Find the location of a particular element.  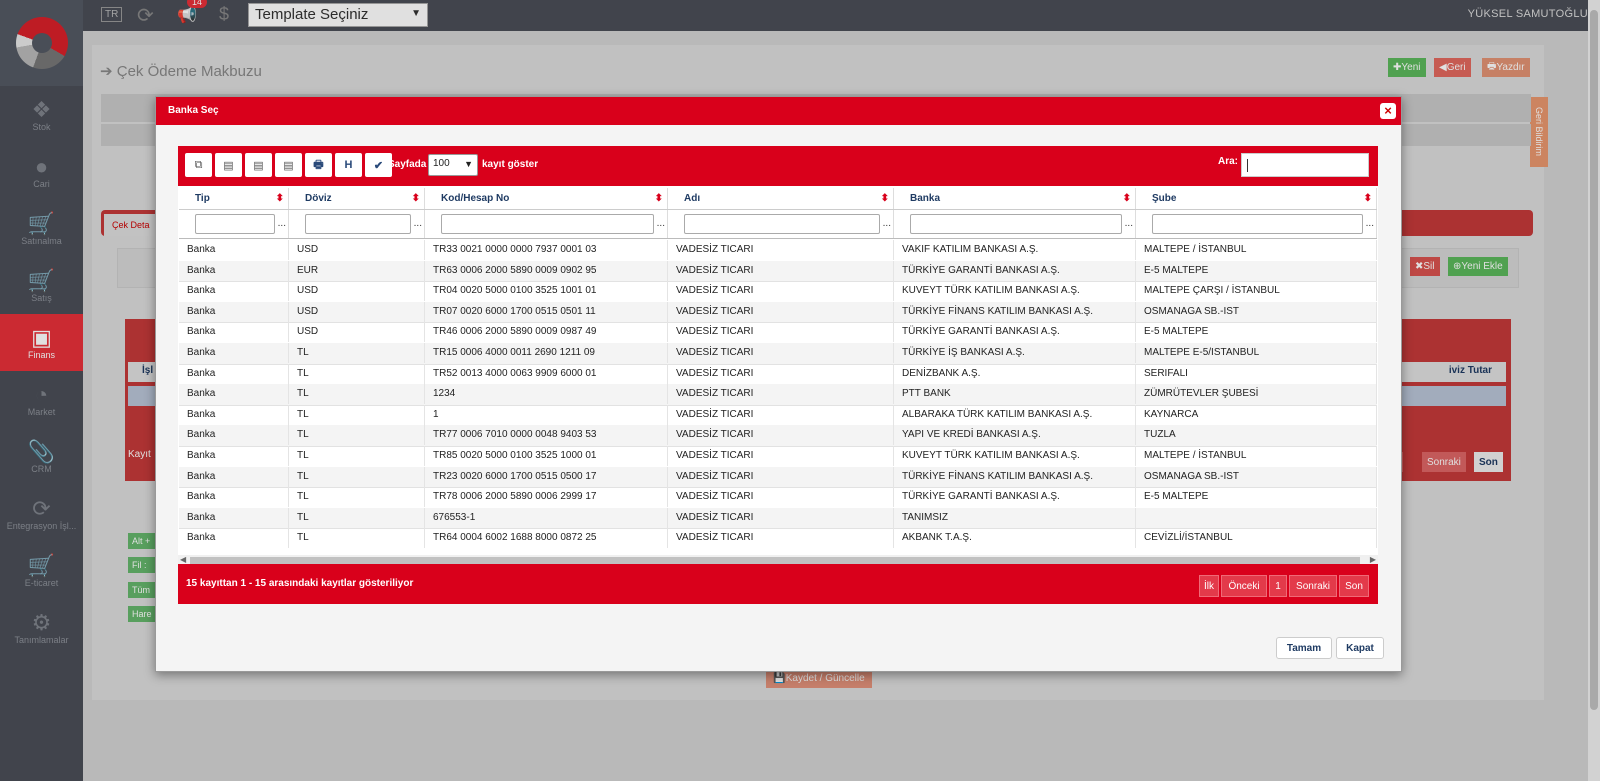

table-cell: CEVİZLİ/İSTANBUL is located at coordinates (1256, 538).